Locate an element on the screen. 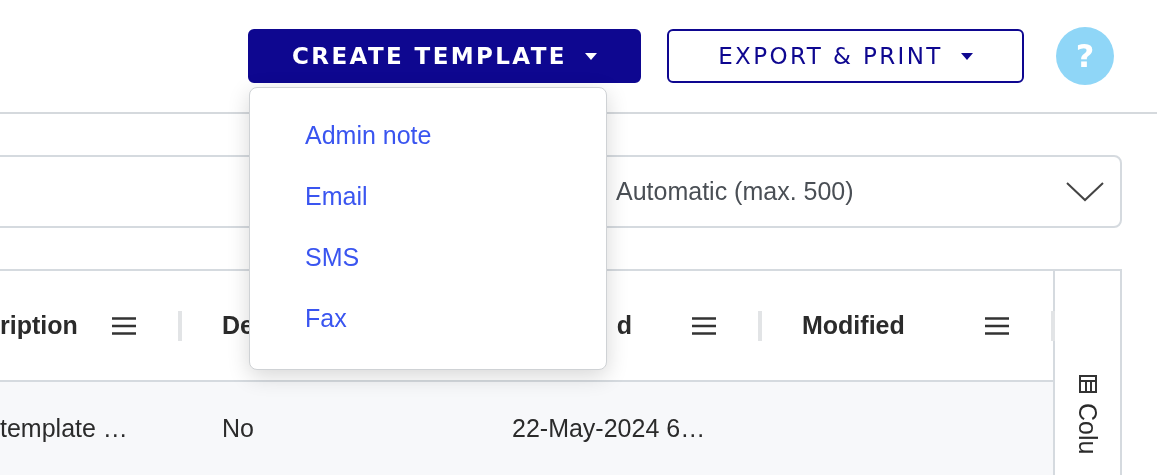  column-header: Modified is located at coordinates (867, 325).